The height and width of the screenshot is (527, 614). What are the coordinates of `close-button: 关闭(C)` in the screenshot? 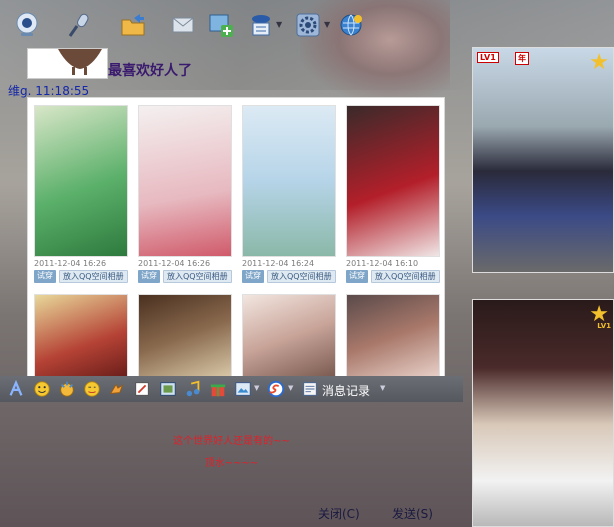 It's located at (339, 513).